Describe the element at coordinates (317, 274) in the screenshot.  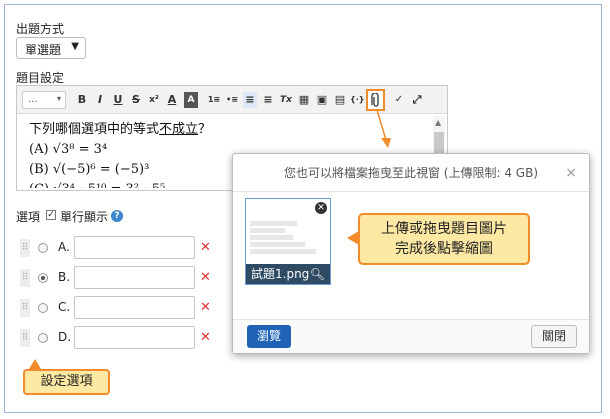
I see `zoom-icon: 🔍︎` at that location.